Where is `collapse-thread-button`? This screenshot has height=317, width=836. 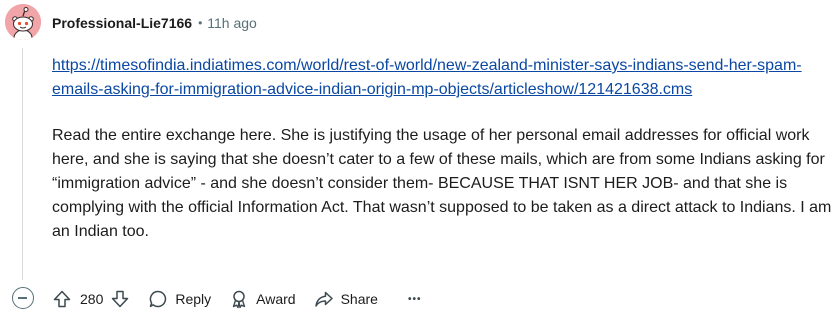
collapse-thread-button is located at coordinates (23, 298).